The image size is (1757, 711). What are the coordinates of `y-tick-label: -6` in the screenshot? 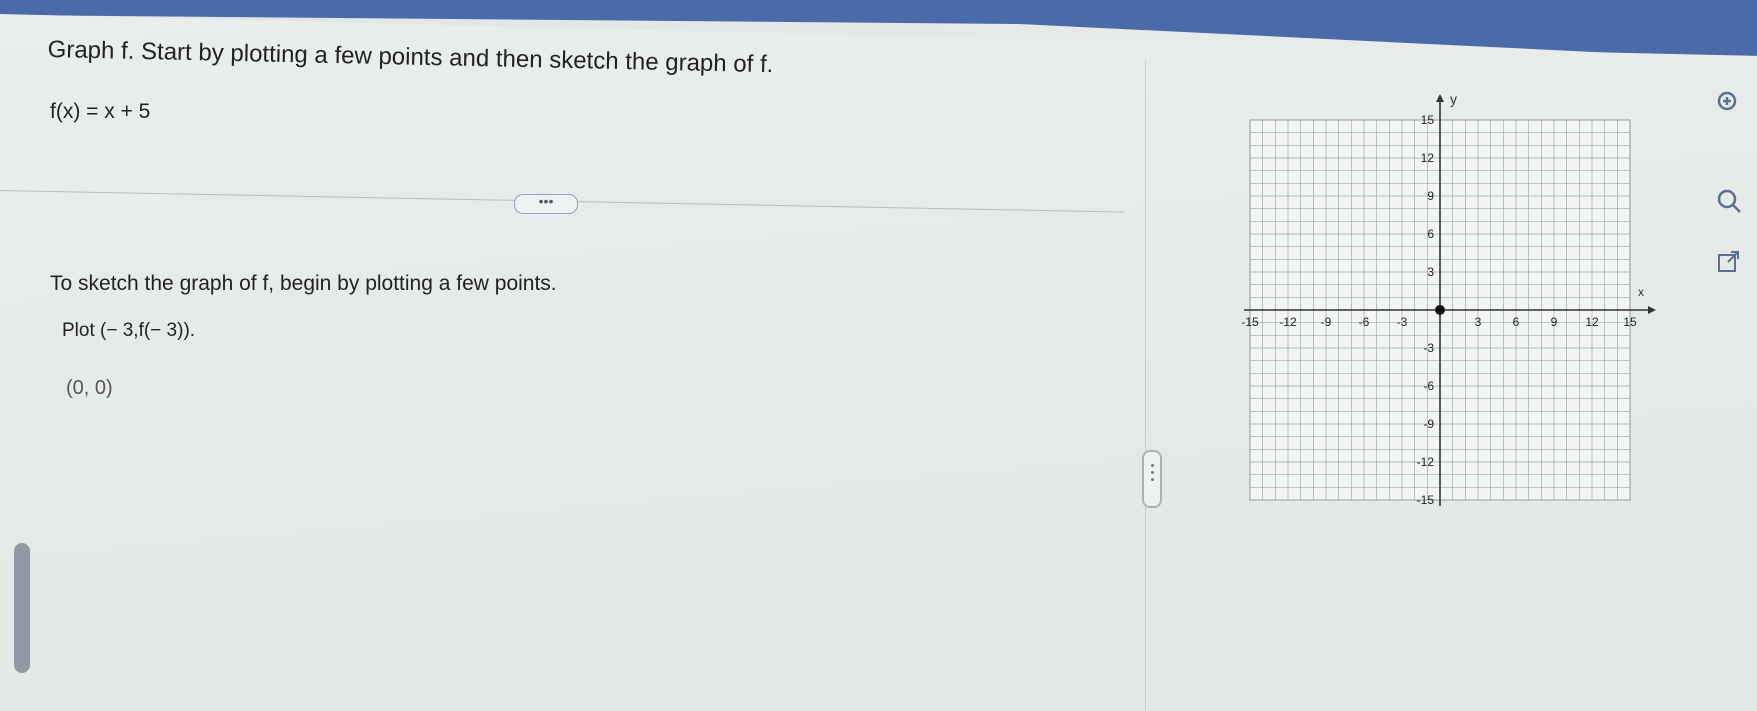 It's located at (1428, 386).